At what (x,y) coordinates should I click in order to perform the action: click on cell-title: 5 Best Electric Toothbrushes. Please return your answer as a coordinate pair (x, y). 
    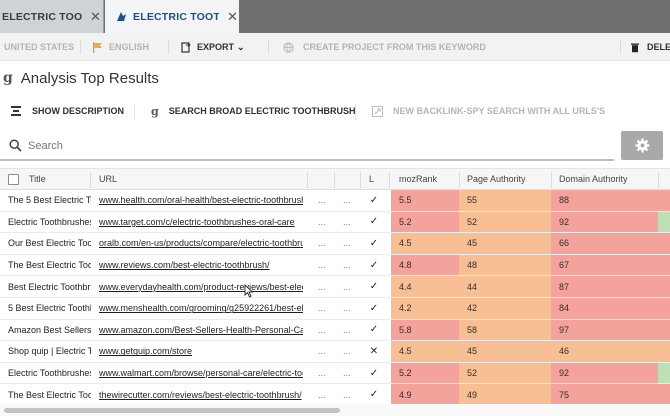
    Looking at the image, I should click on (49, 308).